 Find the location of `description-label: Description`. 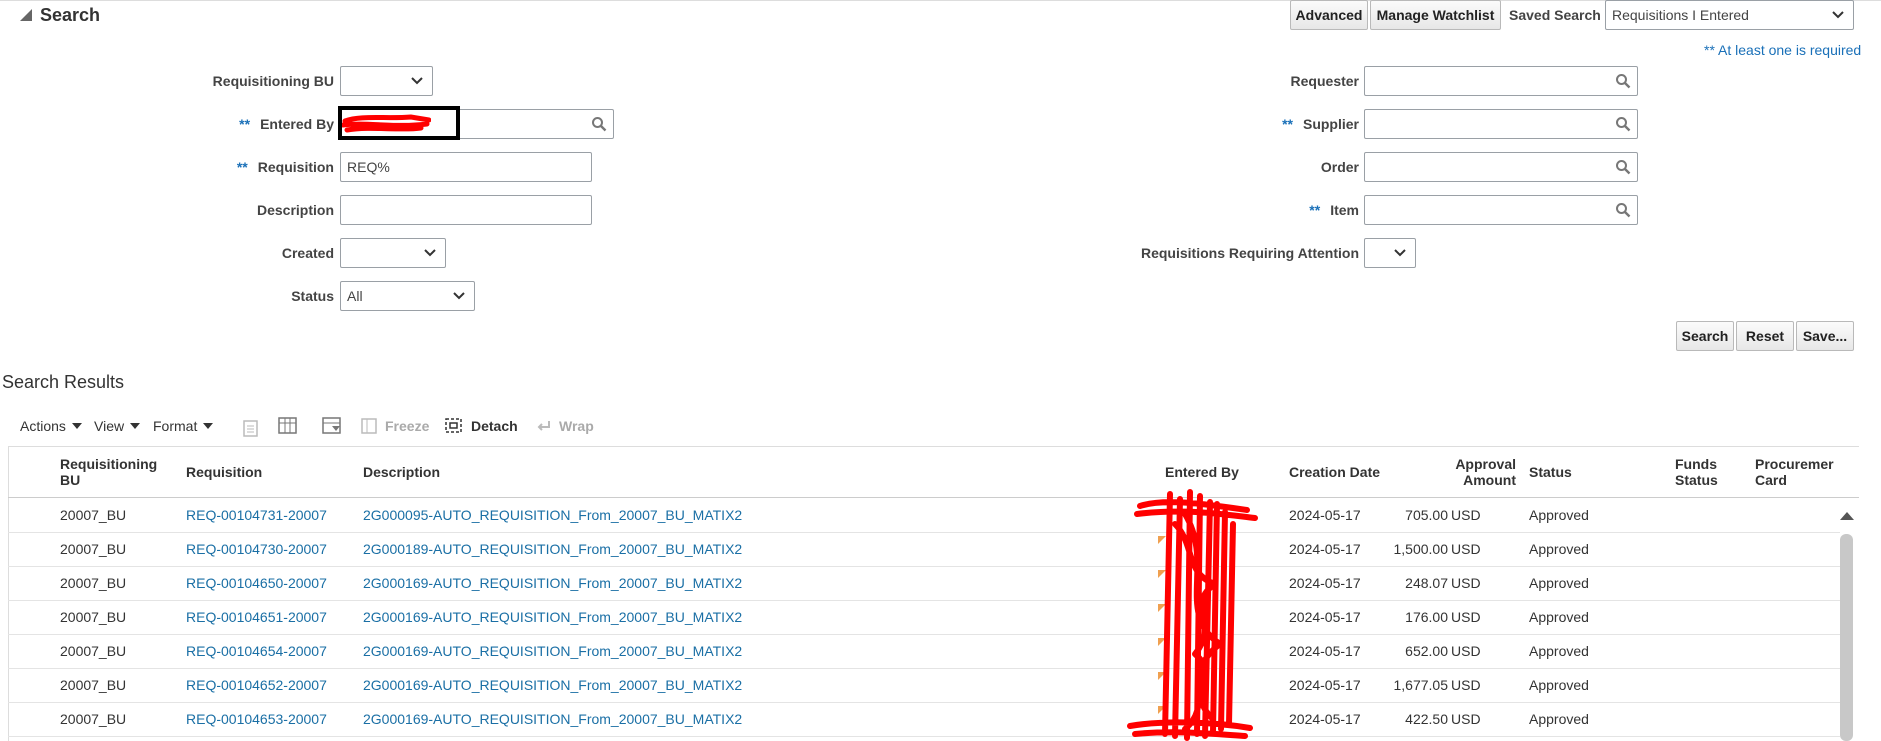

description-label: Description is located at coordinates (295, 210).